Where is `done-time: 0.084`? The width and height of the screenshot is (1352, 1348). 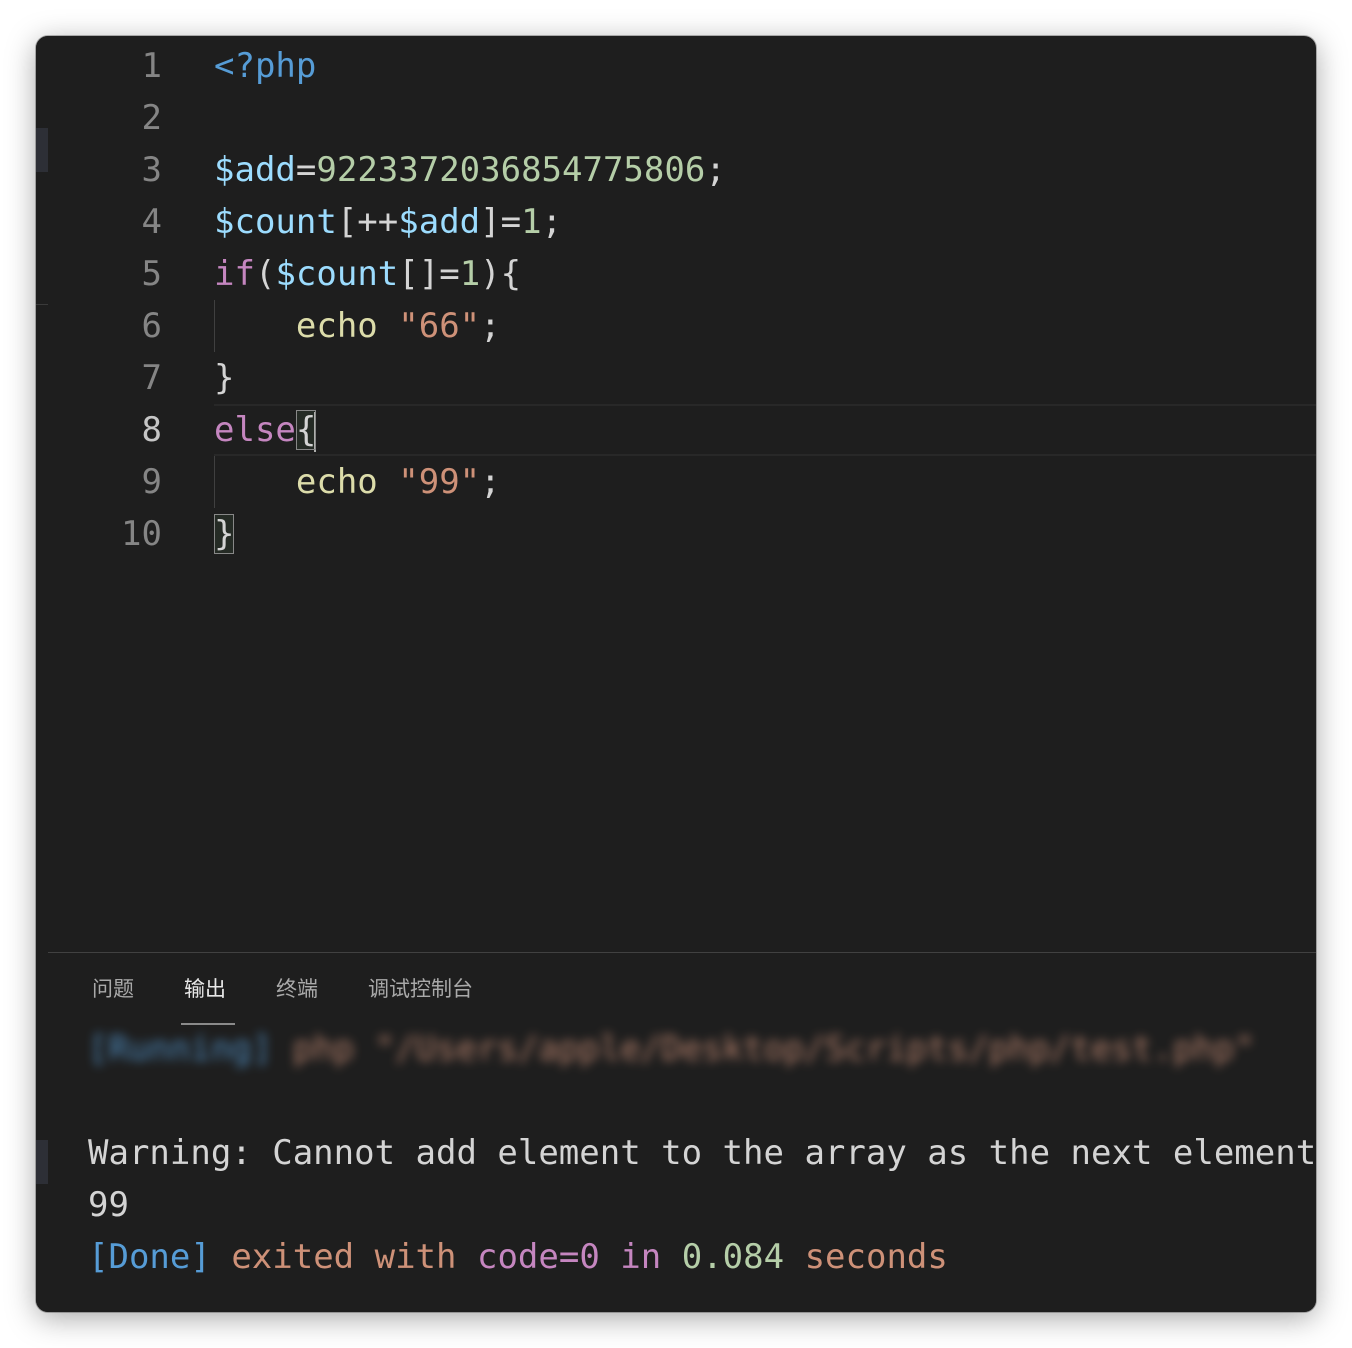
done-time: 0.084 is located at coordinates (733, 1257).